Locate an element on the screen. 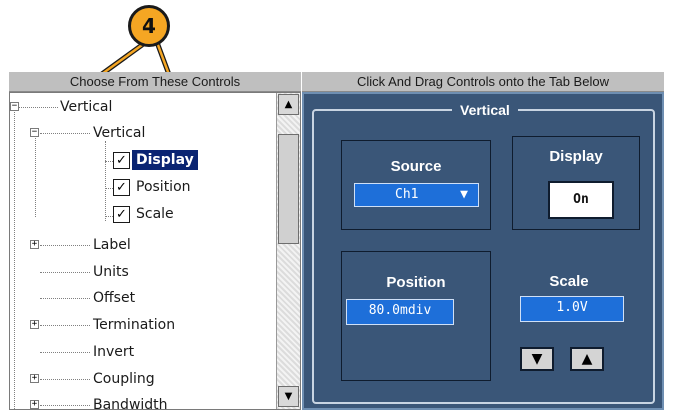  tree-item-offset: Offset is located at coordinates (114, 298).